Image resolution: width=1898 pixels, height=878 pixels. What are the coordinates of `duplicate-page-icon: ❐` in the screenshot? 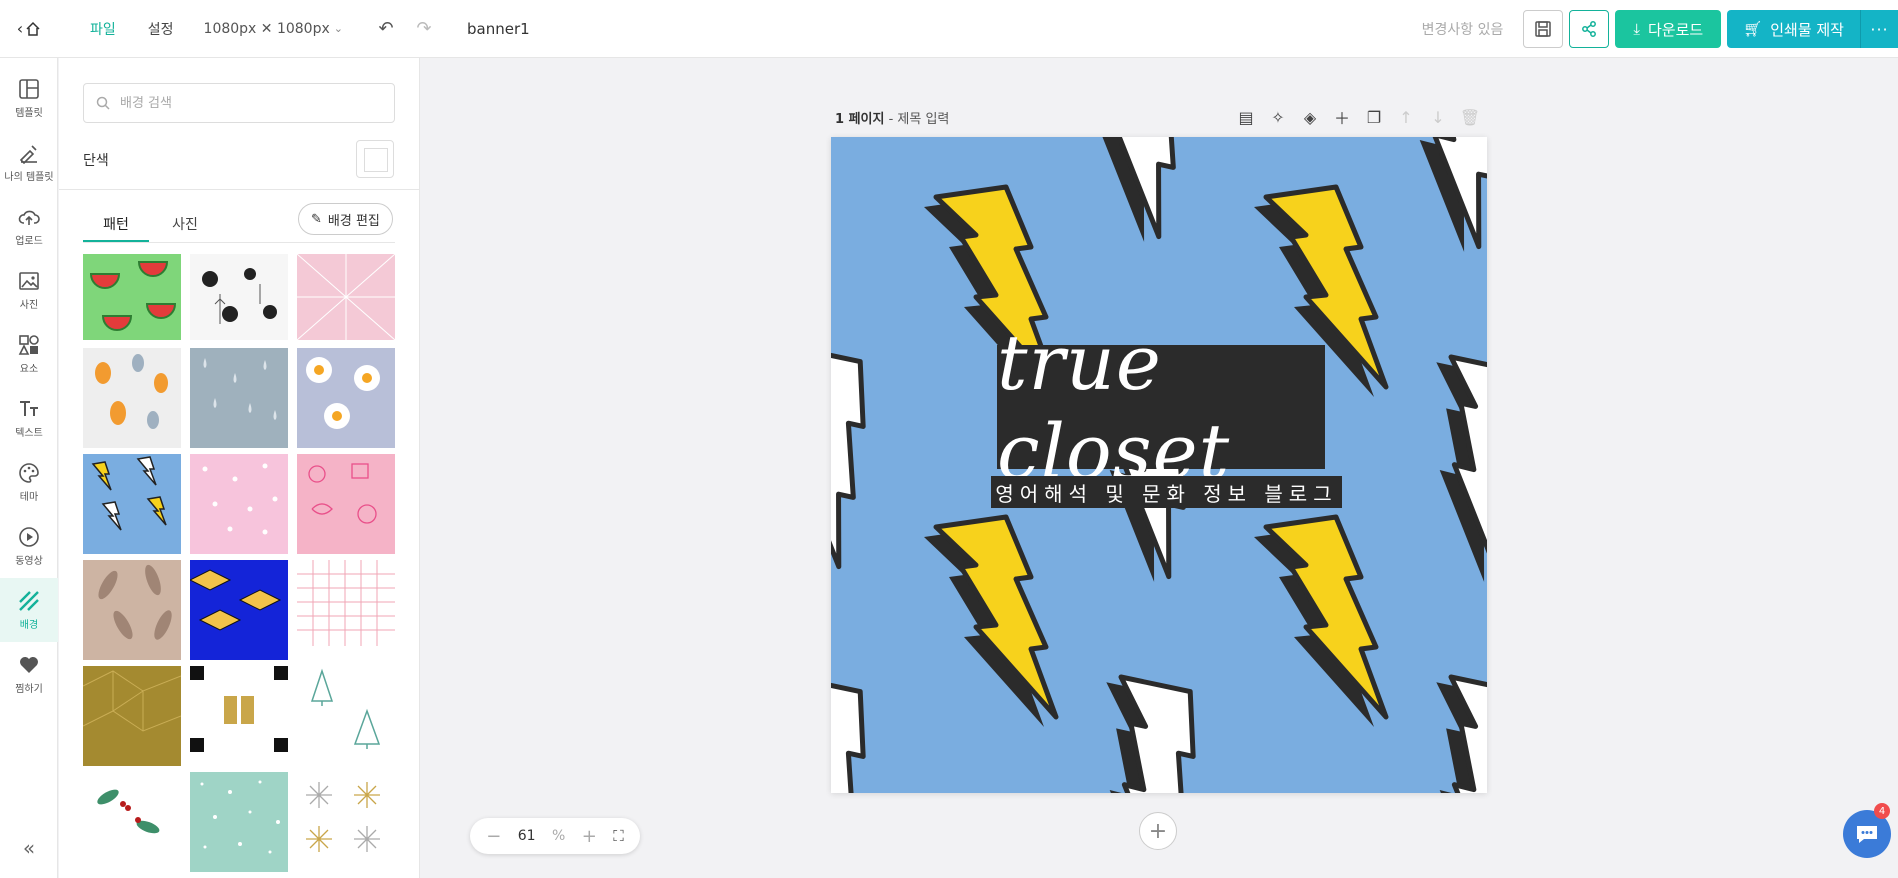 It's located at (1374, 117).